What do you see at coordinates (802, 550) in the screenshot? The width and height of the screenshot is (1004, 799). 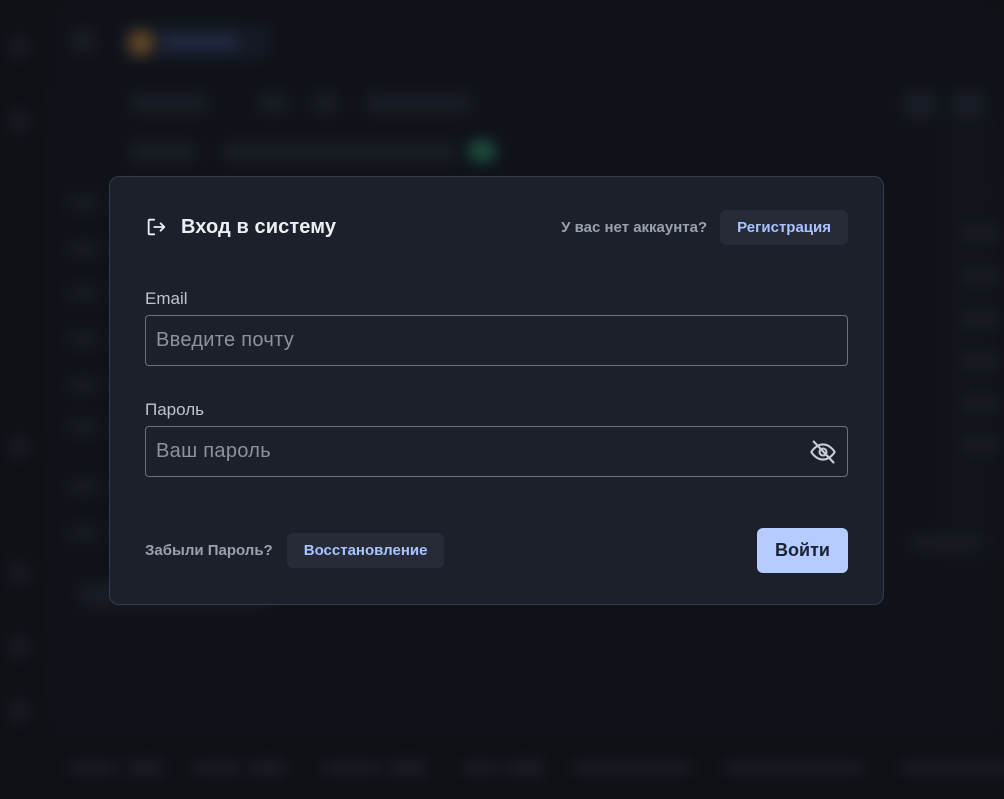 I see `login-submit-button: Войти` at bounding box center [802, 550].